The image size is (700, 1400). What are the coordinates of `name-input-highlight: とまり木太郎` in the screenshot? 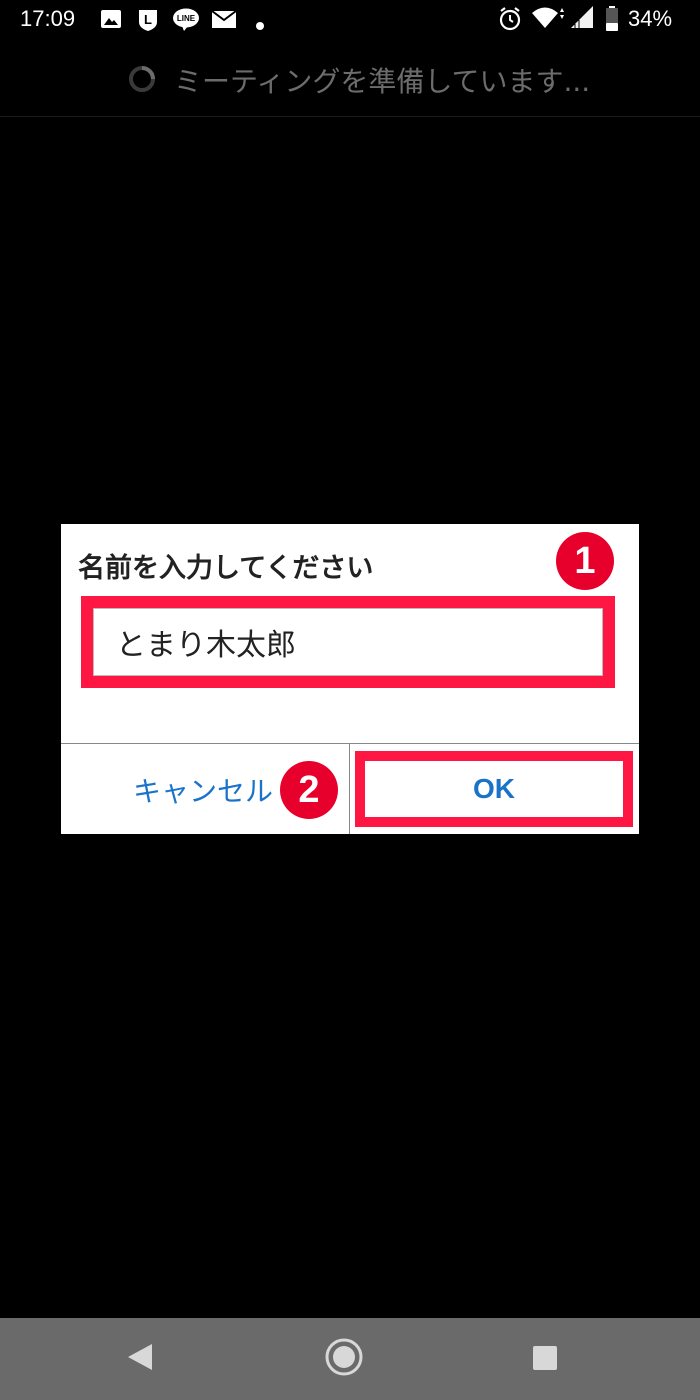 It's located at (348, 642).